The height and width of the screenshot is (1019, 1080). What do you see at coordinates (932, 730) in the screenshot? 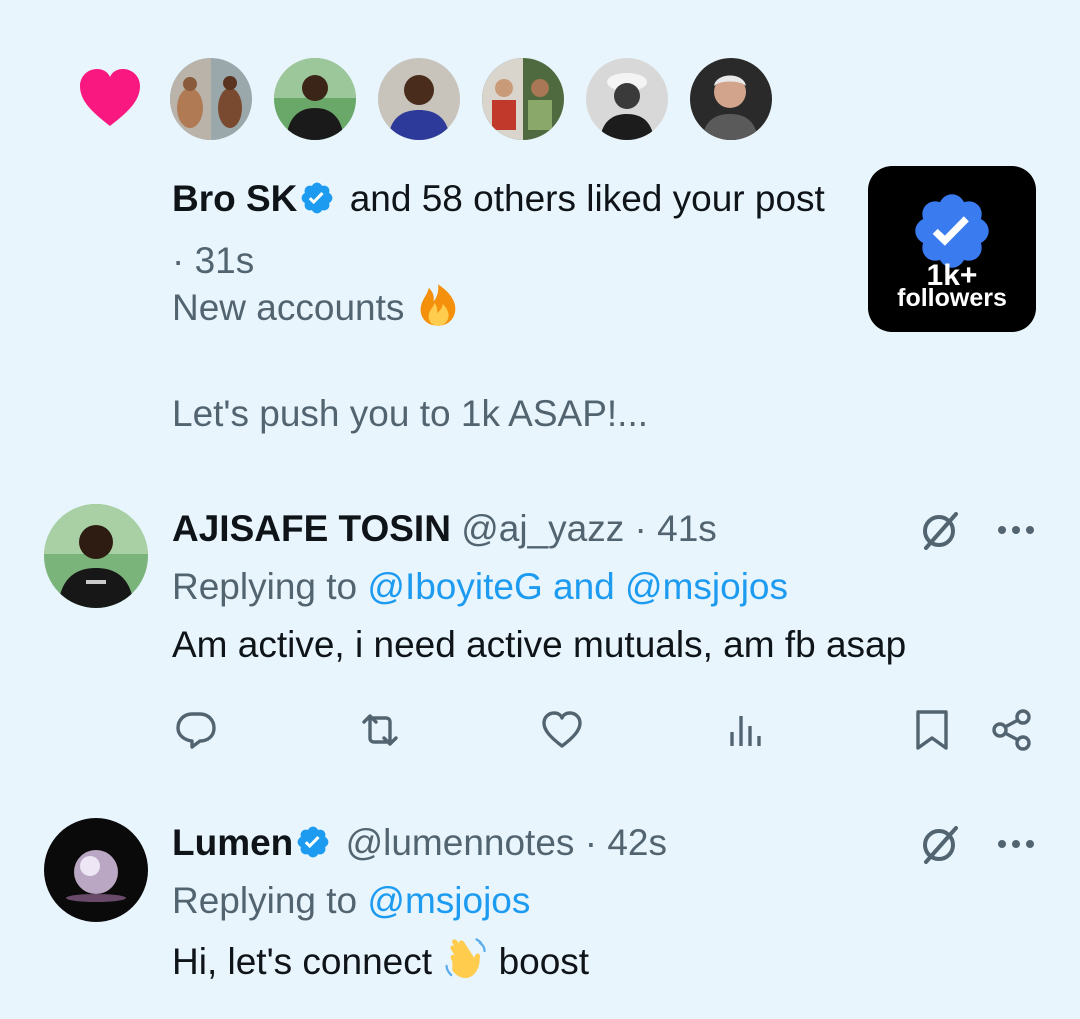
I see `bookmark-icon` at bounding box center [932, 730].